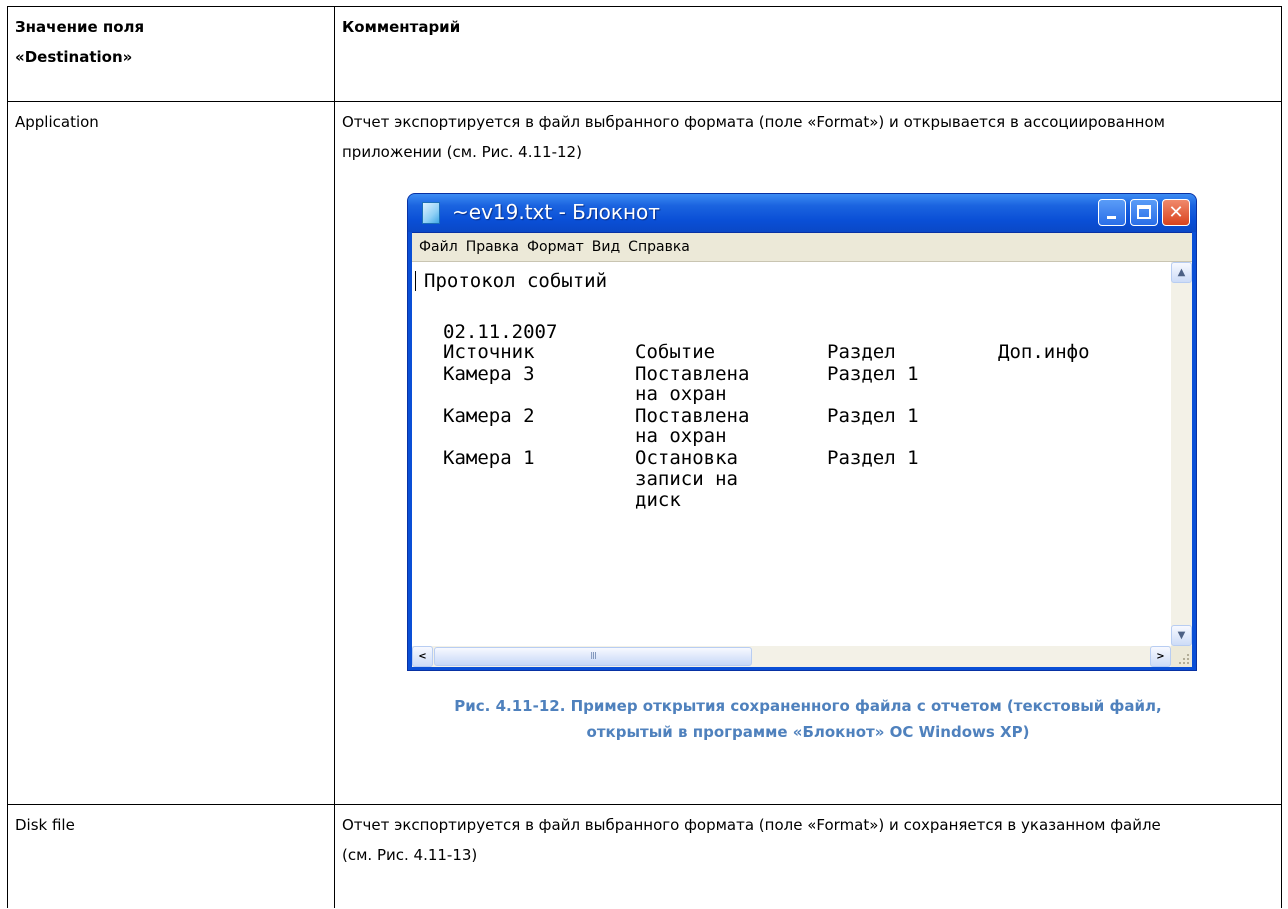 This screenshot has height=909, width=1288. I want to click on maximize-icon, so click(1144, 212).